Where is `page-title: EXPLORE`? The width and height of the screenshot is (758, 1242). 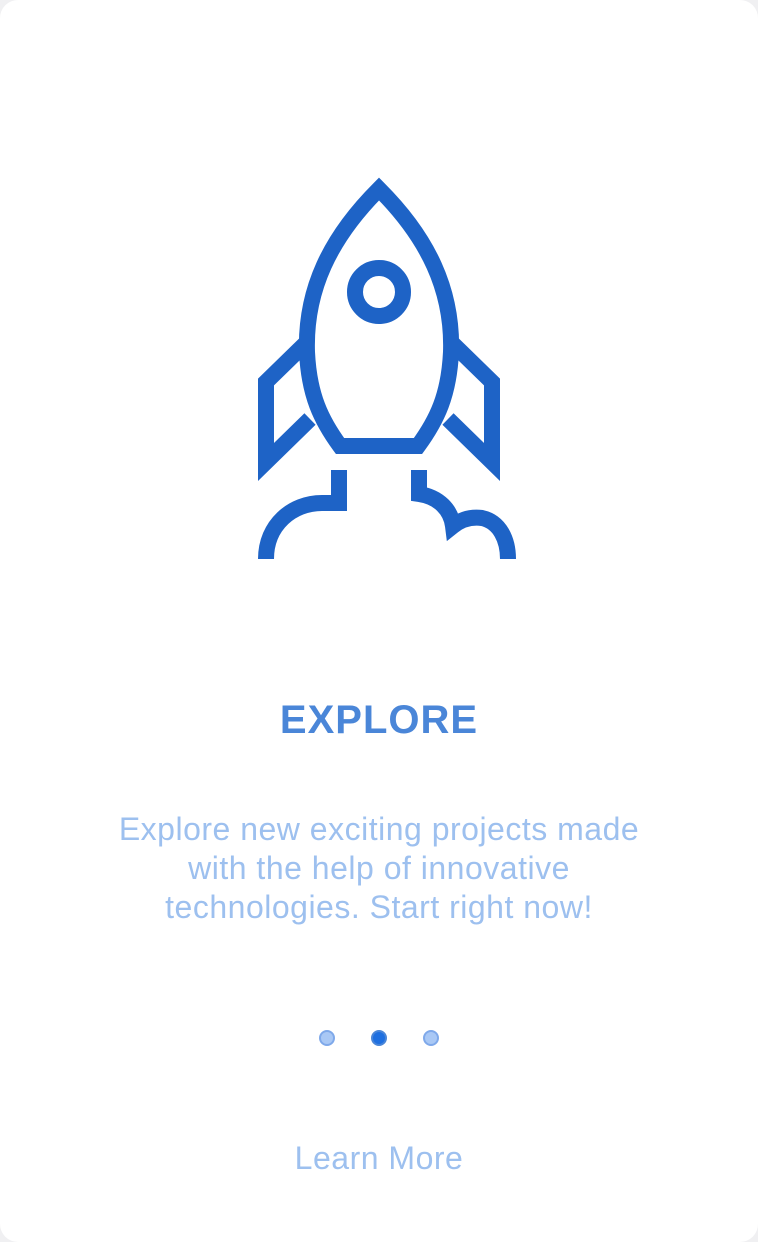 page-title: EXPLORE is located at coordinates (379, 720).